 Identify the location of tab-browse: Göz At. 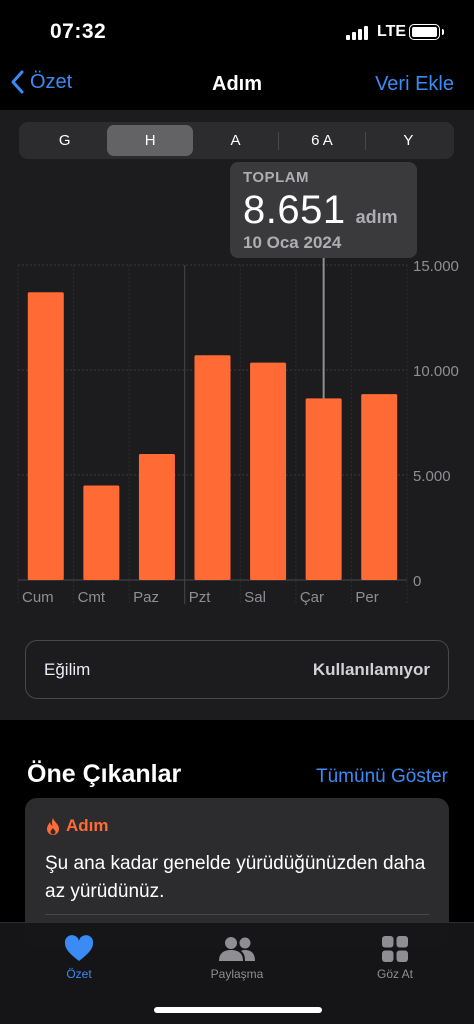
(395, 958).